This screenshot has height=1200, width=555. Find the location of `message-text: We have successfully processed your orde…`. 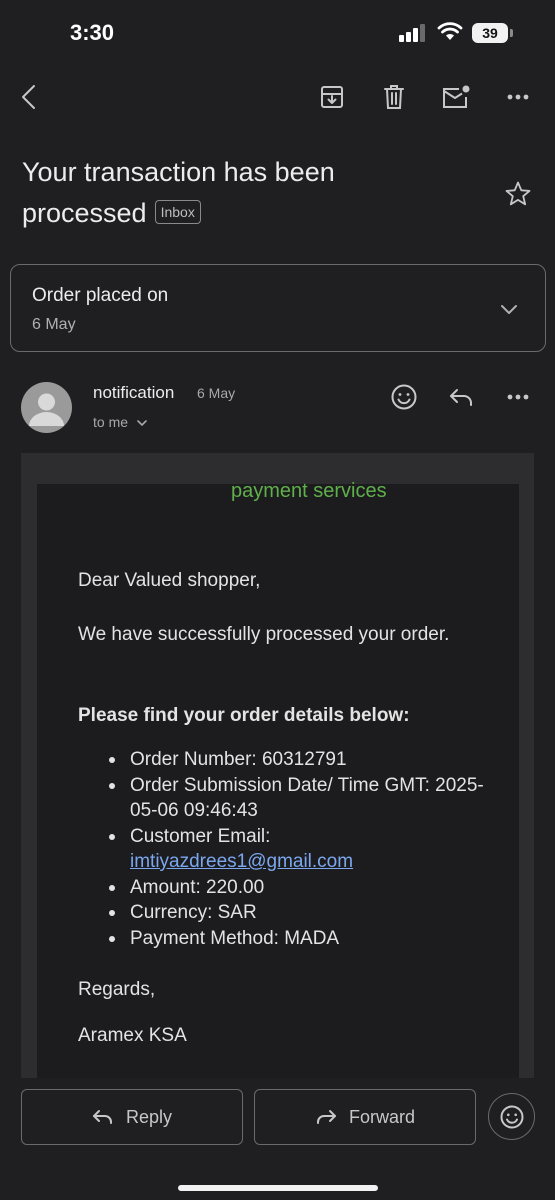

message-text: We have successfully processed your orde… is located at coordinates (264, 634).